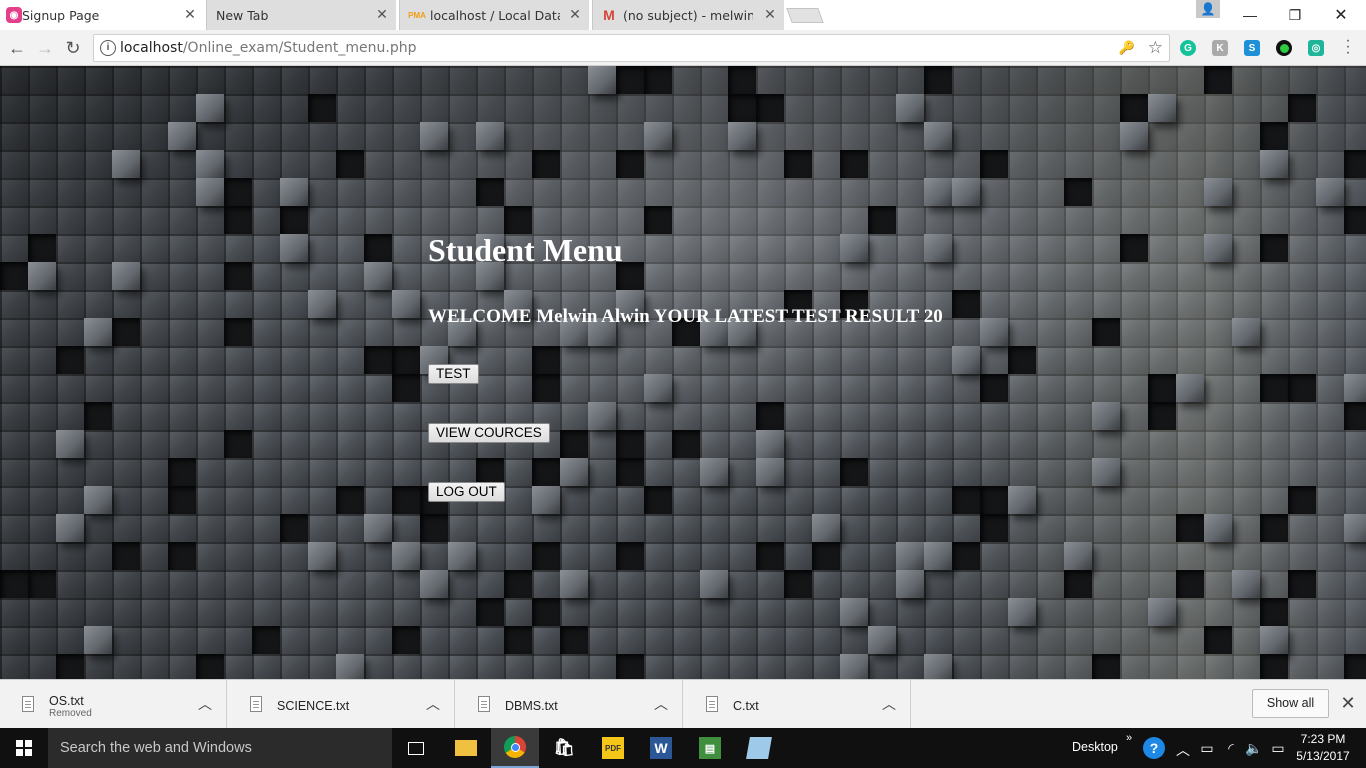 The width and height of the screenshot is (1366, 768). What do you see at coordinates (45, 48) in the screenshot?
I see `forward-arrow-icon: →` at bounding box center [45, 48].